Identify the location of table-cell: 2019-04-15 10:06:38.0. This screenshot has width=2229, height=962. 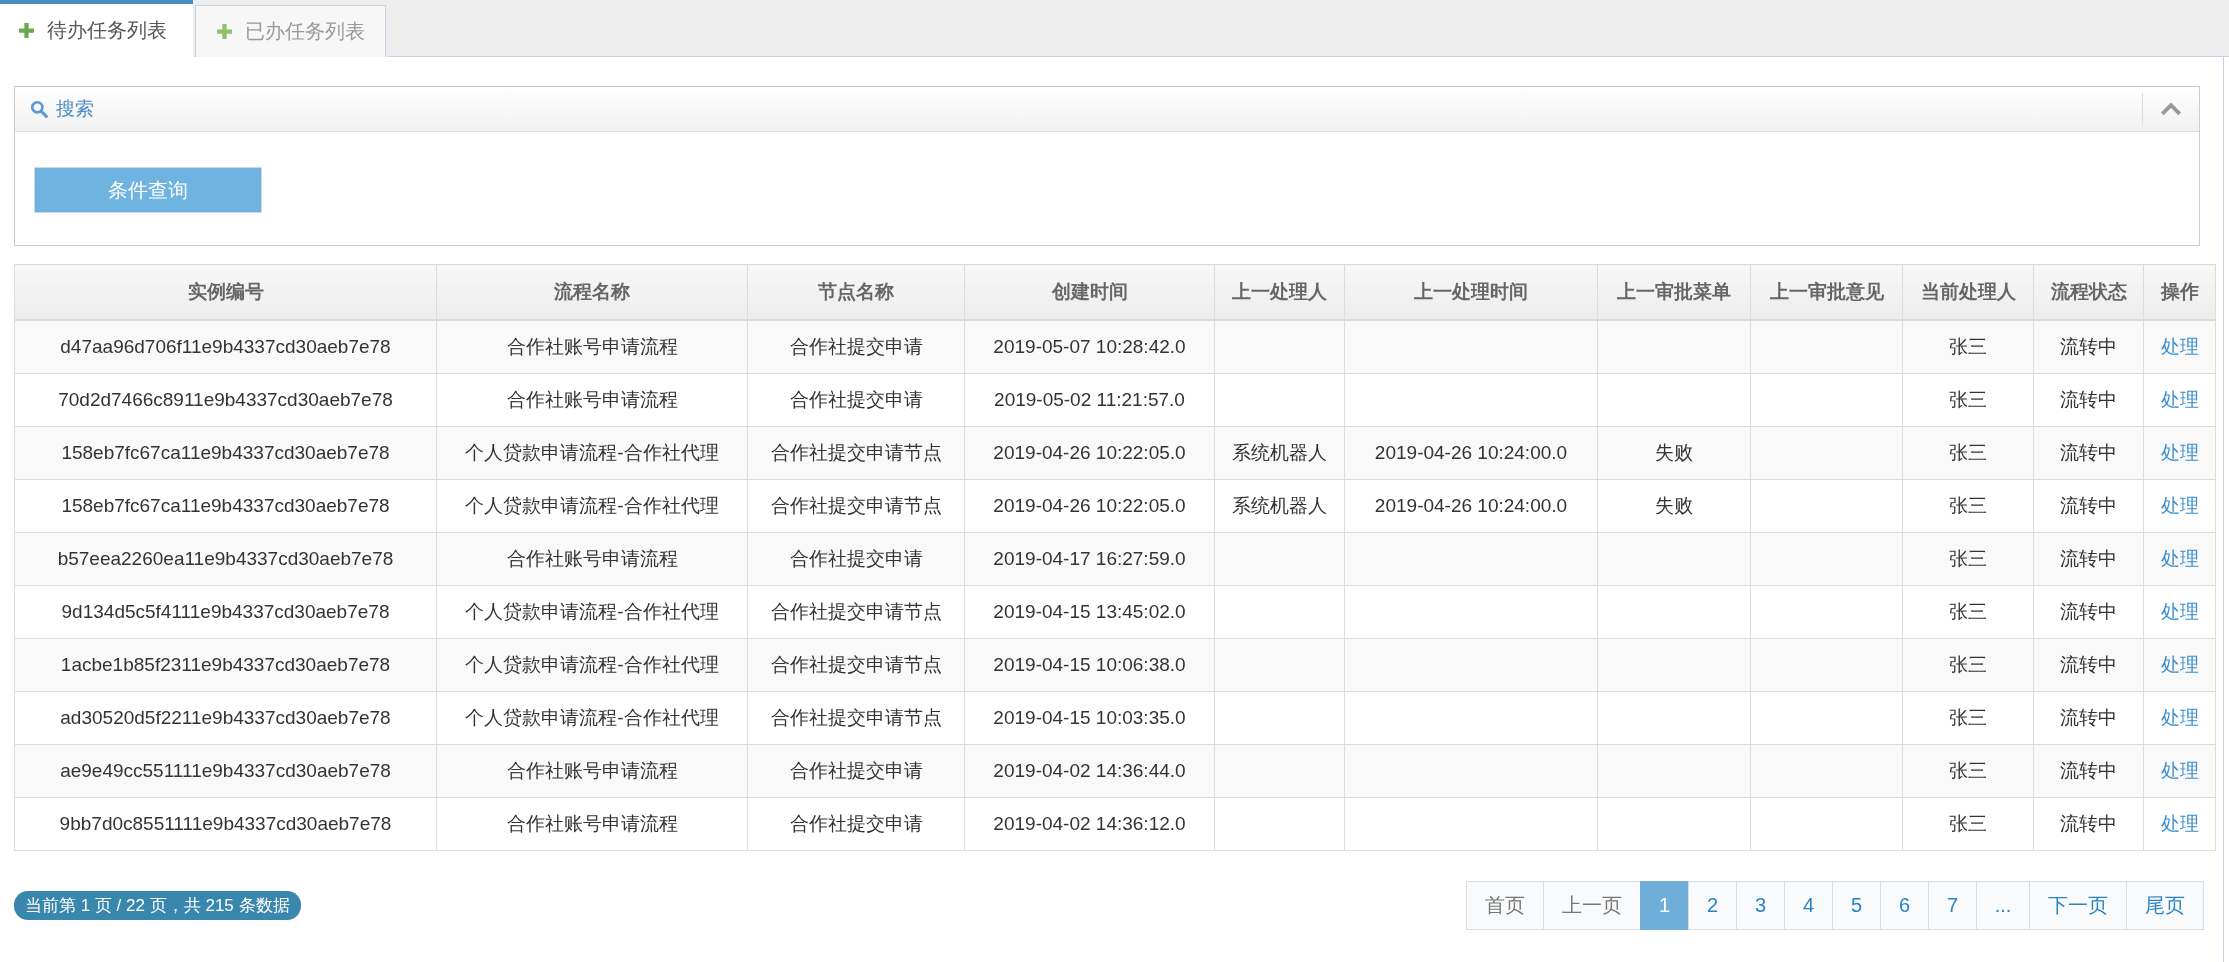
(1089, 664).